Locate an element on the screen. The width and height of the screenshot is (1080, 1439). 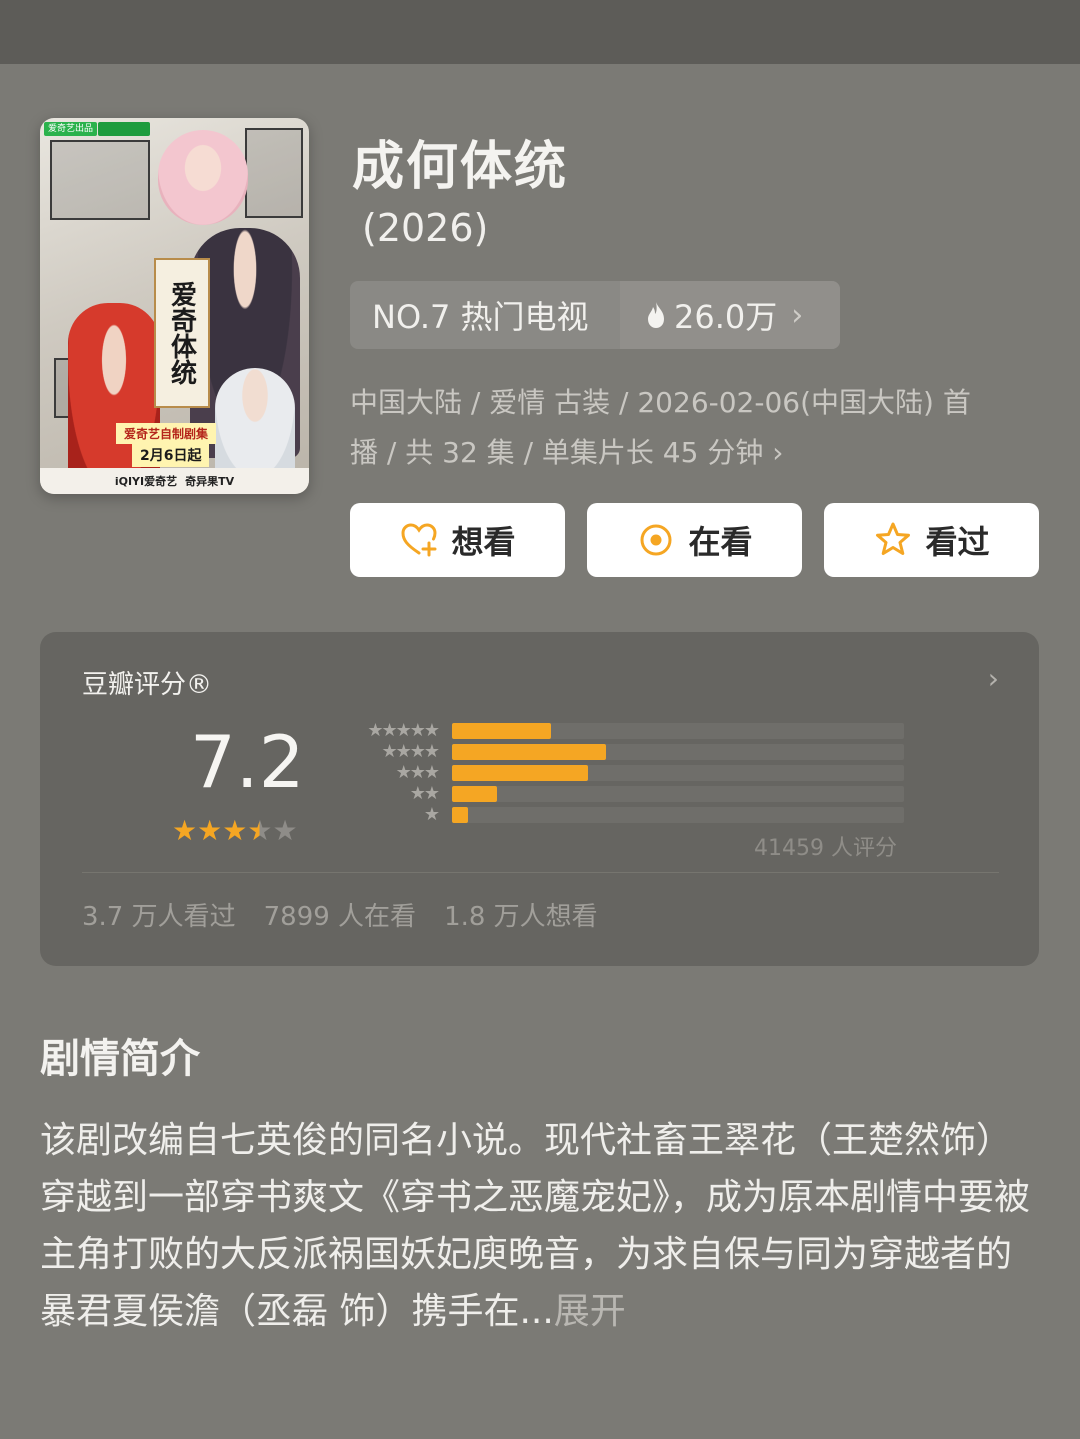
target-icon is located at coordinates (656, 540).